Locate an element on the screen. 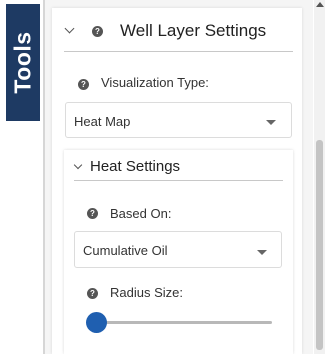 The width and height of the screenshot is (325, 354). radius-slider-thumb is located at coordinates (96, 322).